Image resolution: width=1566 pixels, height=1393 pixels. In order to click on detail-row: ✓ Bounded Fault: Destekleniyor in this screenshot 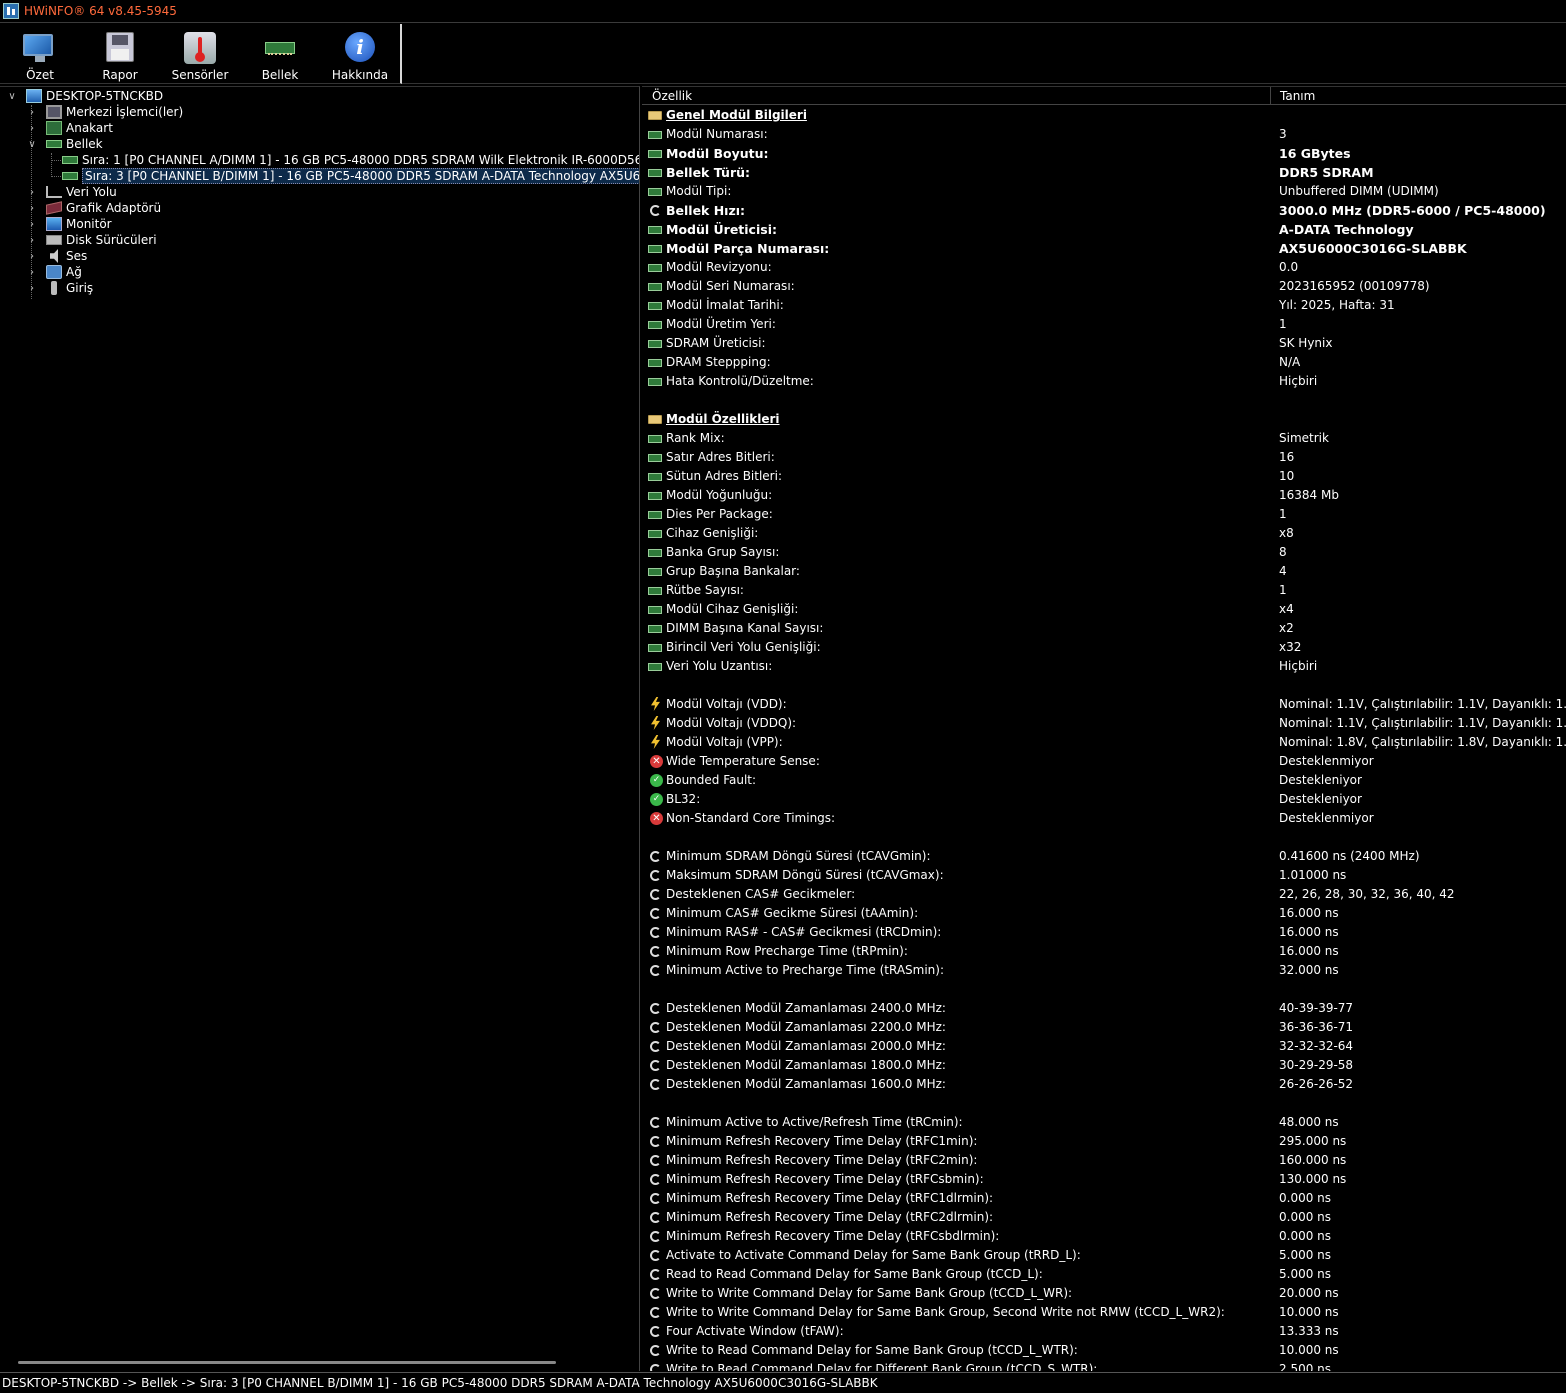, I will do `click(1104, 780)`.